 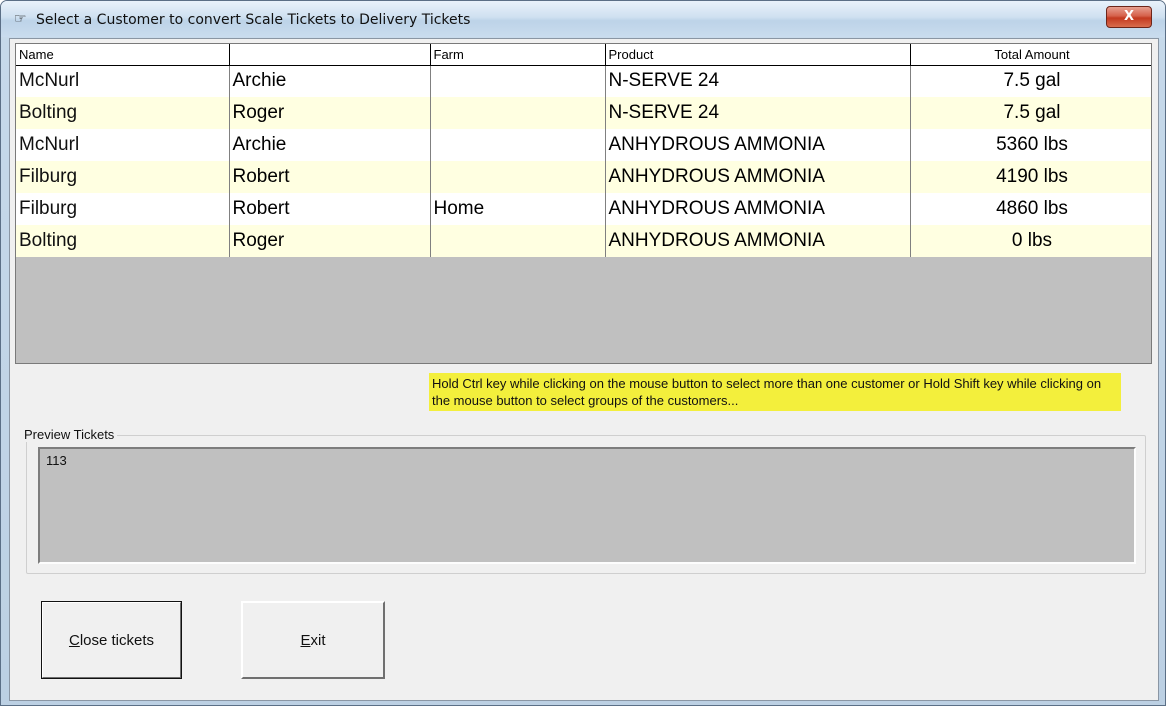 What do you see at coordinates (1030, 145) in the screenshot?
I see `cell-total-amount: 5360 lbs` at bounding box center [1030, 145].